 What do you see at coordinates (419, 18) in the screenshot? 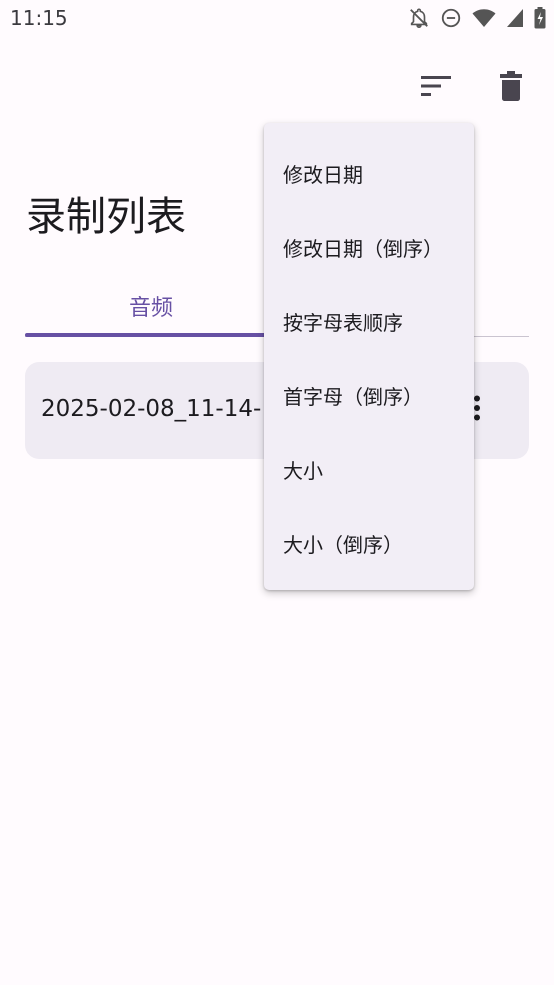
I see `notifications-off-icon` at bounding box center [419, 18].